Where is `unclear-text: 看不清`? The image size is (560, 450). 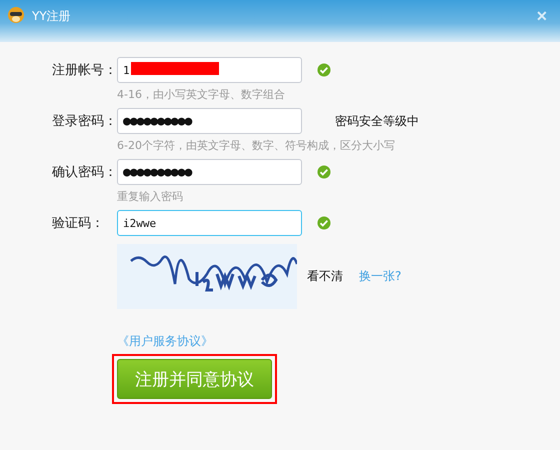 unclear-text: 看不清 is located at coordinates (325, 276).